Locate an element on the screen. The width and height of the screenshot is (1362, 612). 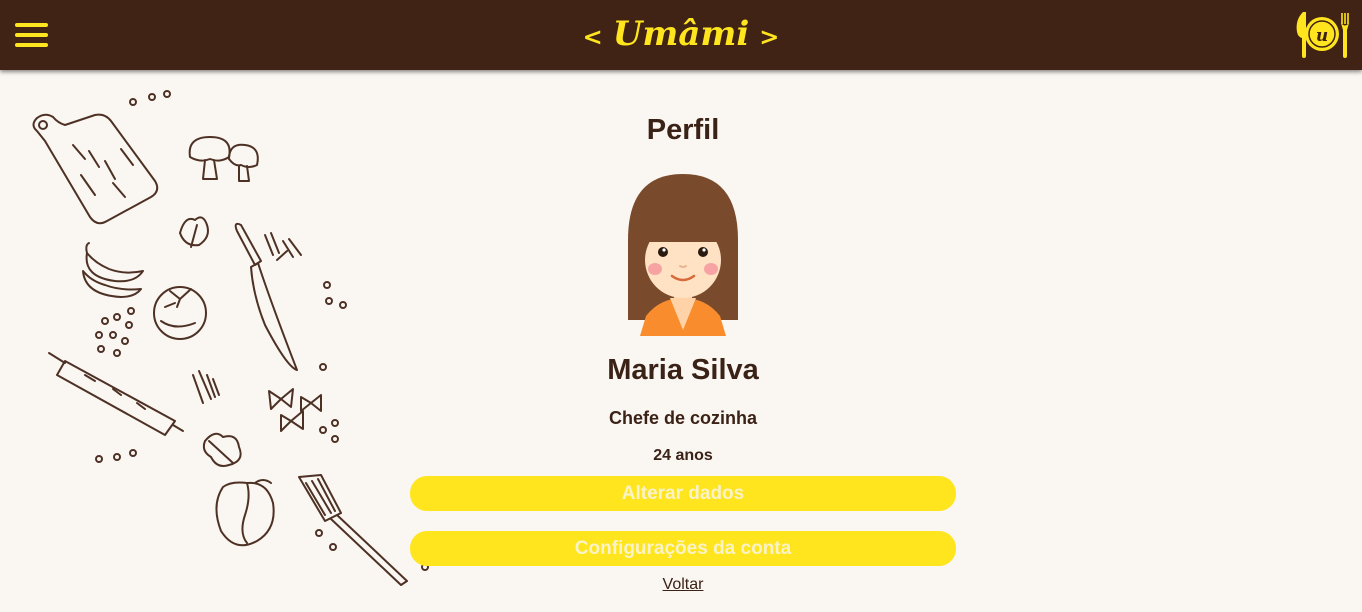
user-role: Chefe de cozinha is located at coordinates (683, 418).